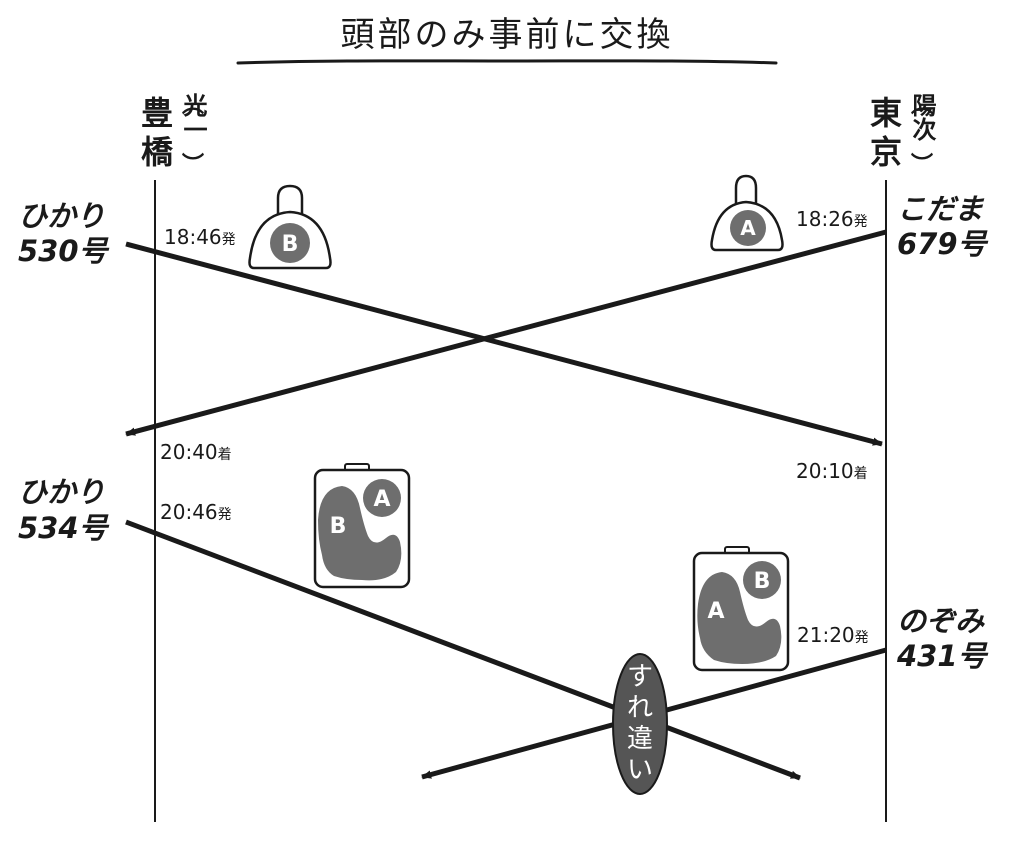 The width and height of the screenshot is (1016, 842). I want to click on title-underline, so click(507, 62).